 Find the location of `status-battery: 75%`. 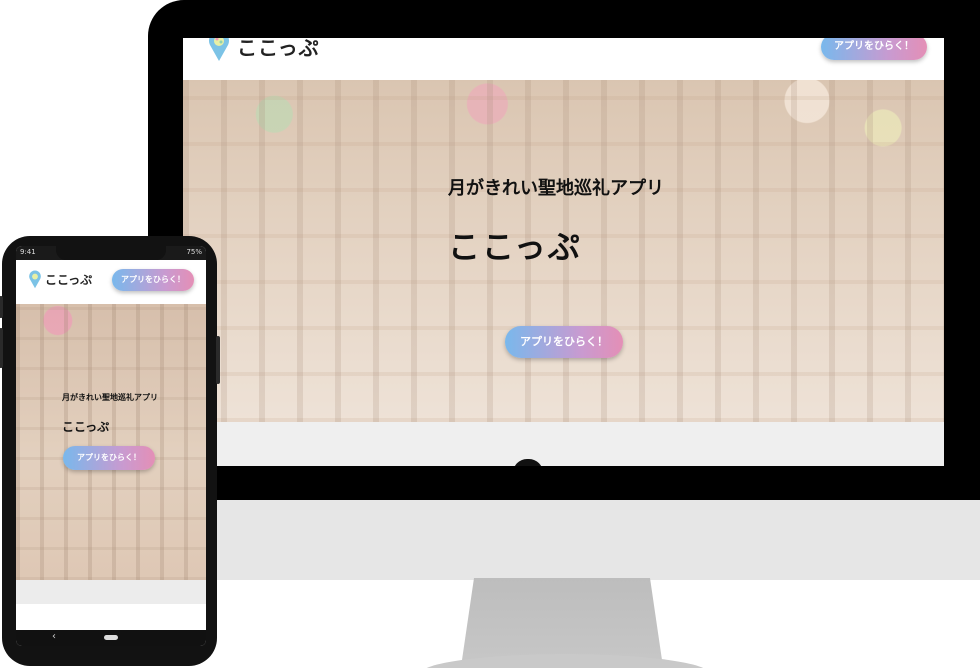

status-battery: 75% is located at coordinates (194, 252).